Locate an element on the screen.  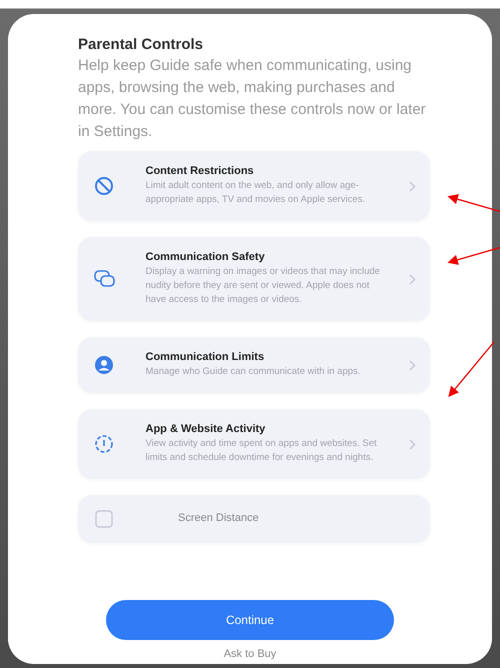
option-title: Communication Limits is located at coordinates (206, 357).